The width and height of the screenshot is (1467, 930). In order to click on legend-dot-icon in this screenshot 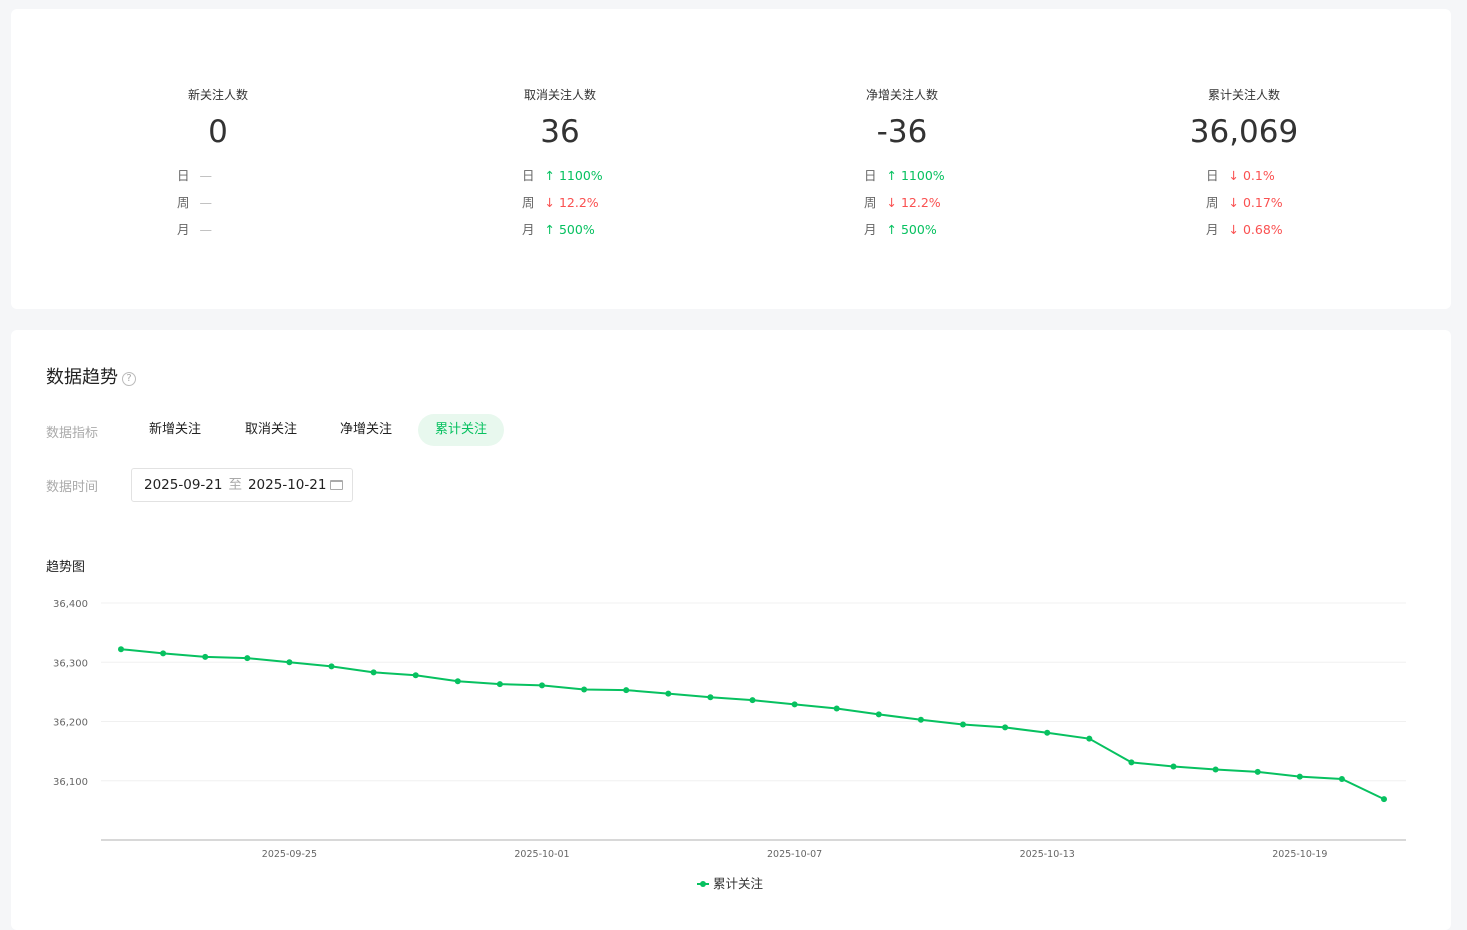, I will do `click(703, 884)`.